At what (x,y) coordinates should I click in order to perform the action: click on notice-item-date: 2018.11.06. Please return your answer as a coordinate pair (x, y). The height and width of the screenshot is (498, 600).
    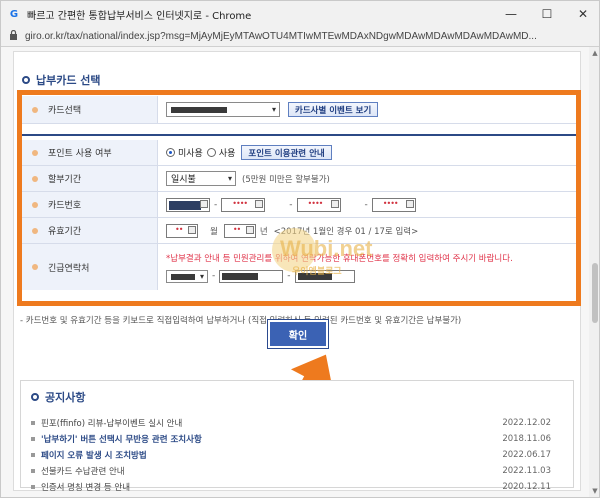
    Looking at the image, I should click on (526, 439).